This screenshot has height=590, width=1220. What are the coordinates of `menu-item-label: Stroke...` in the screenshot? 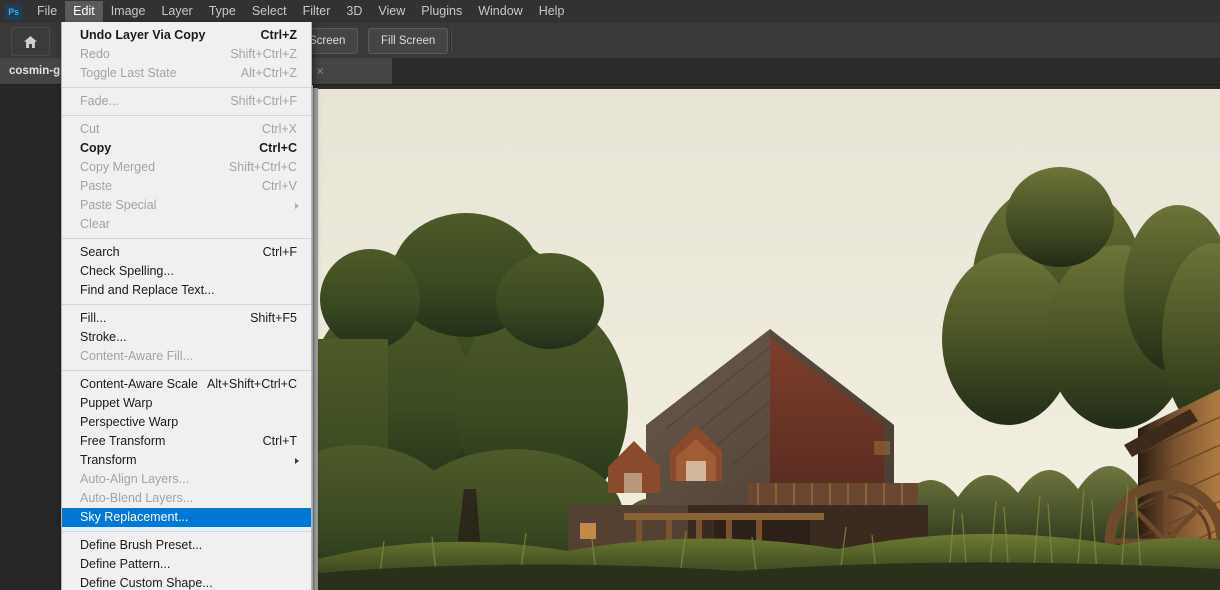 It's located at (103, 337).